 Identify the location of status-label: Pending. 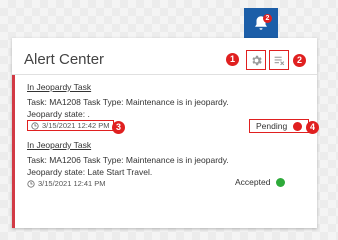
(272, 126).